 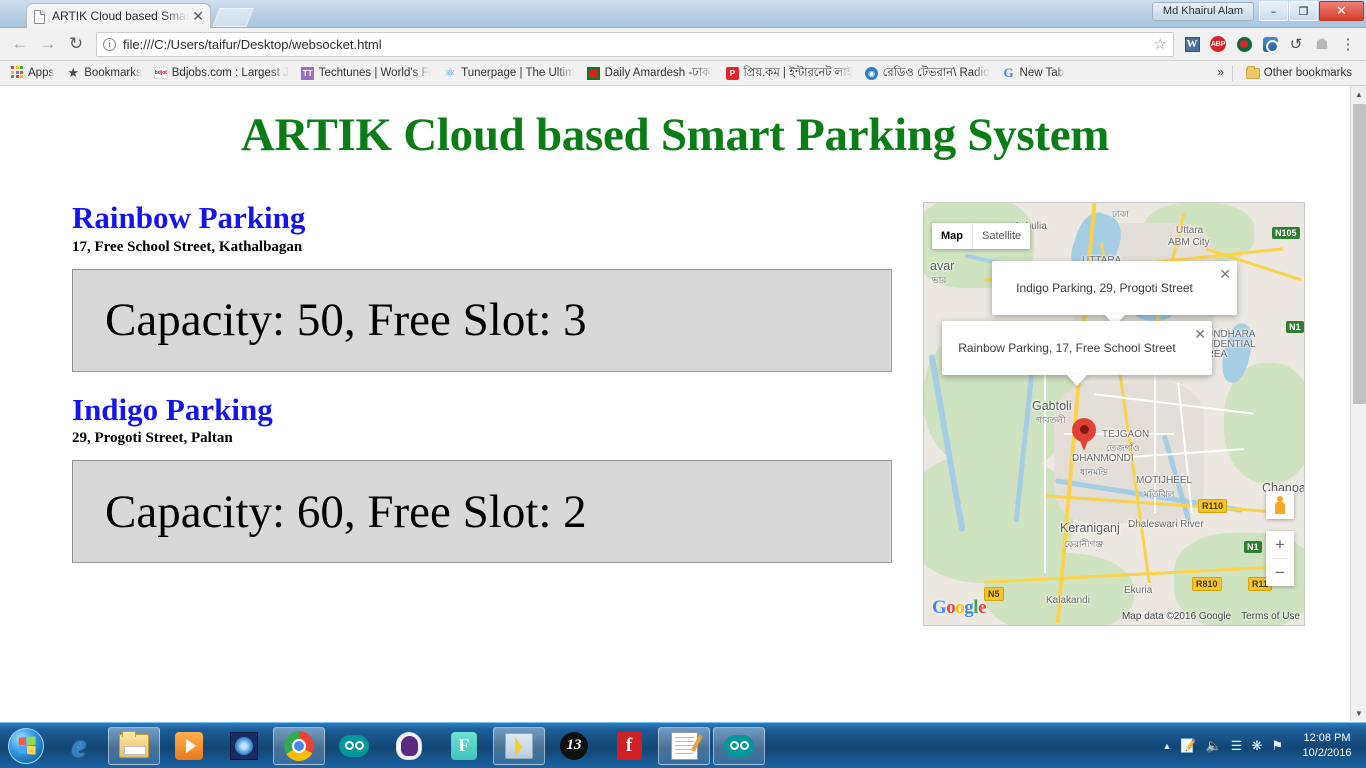 What do you see at coordinates (1188, 746) in the screenshot?
I see `action-center-icon: 📝` at bounding box center [1188, 746].